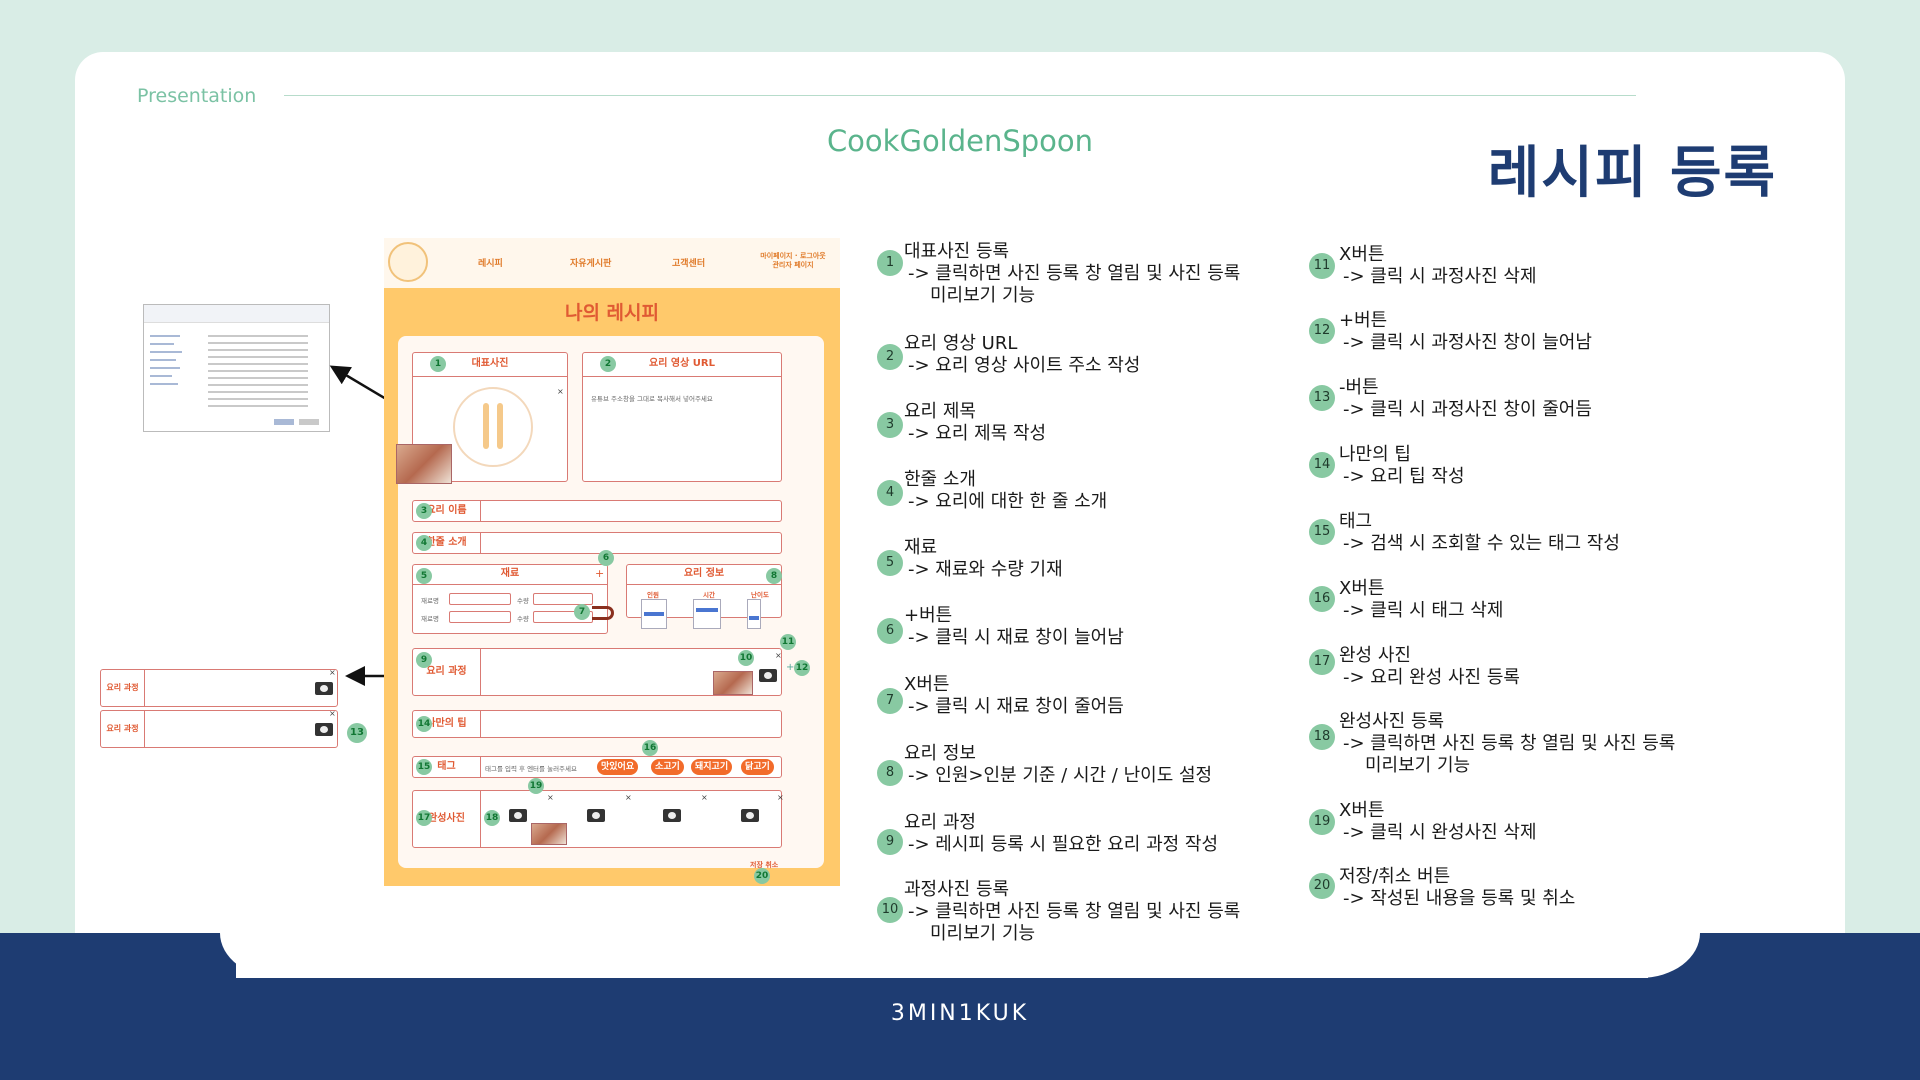 This screenshot has width=1920, height=1080. What do you see at coordinates (712, 767) in the screenshot?
I see `tag-chip: 돼지고기` at bounding box center [712, 767].